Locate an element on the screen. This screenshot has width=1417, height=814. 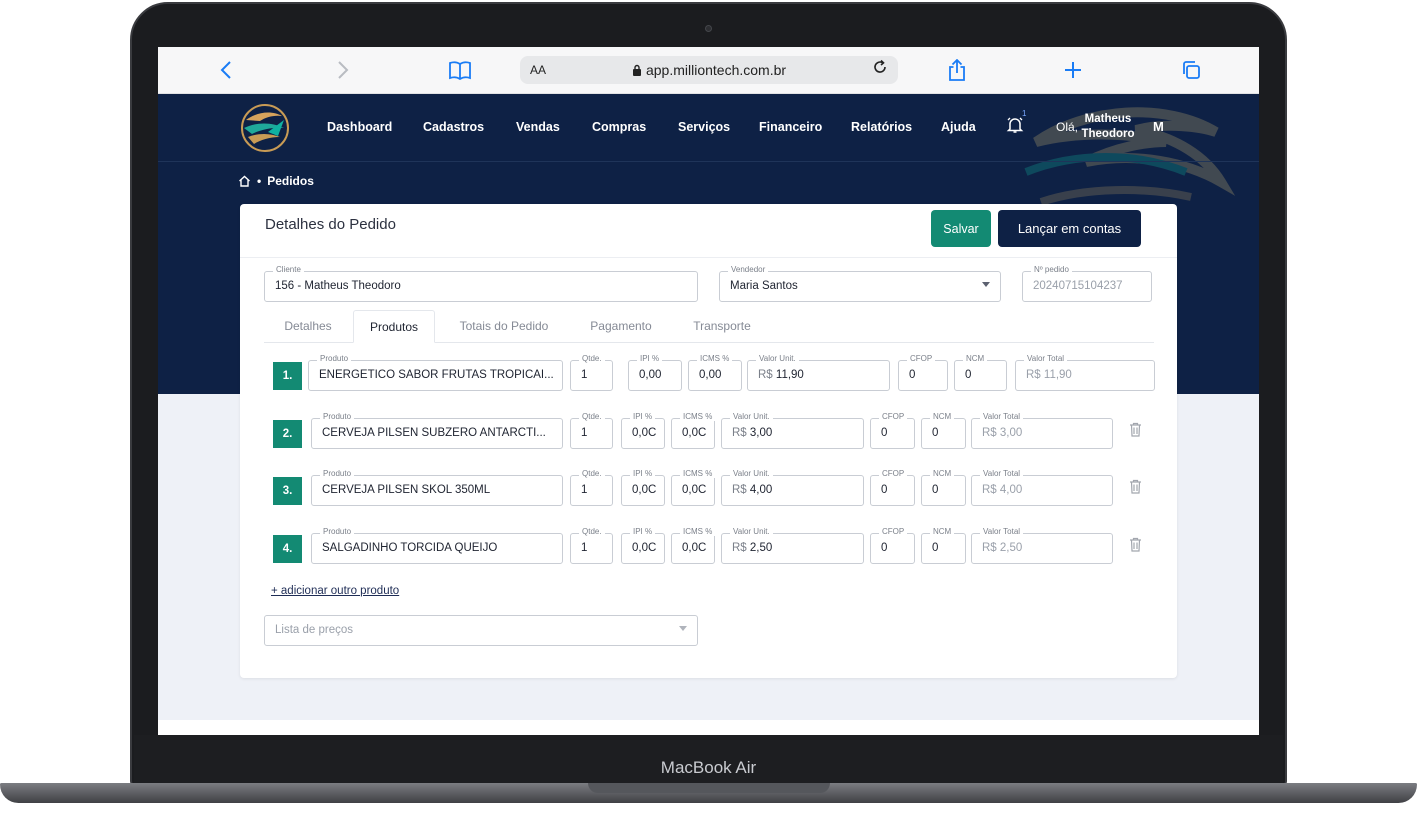
item-number: 4. is located at coordinates (287, 549).